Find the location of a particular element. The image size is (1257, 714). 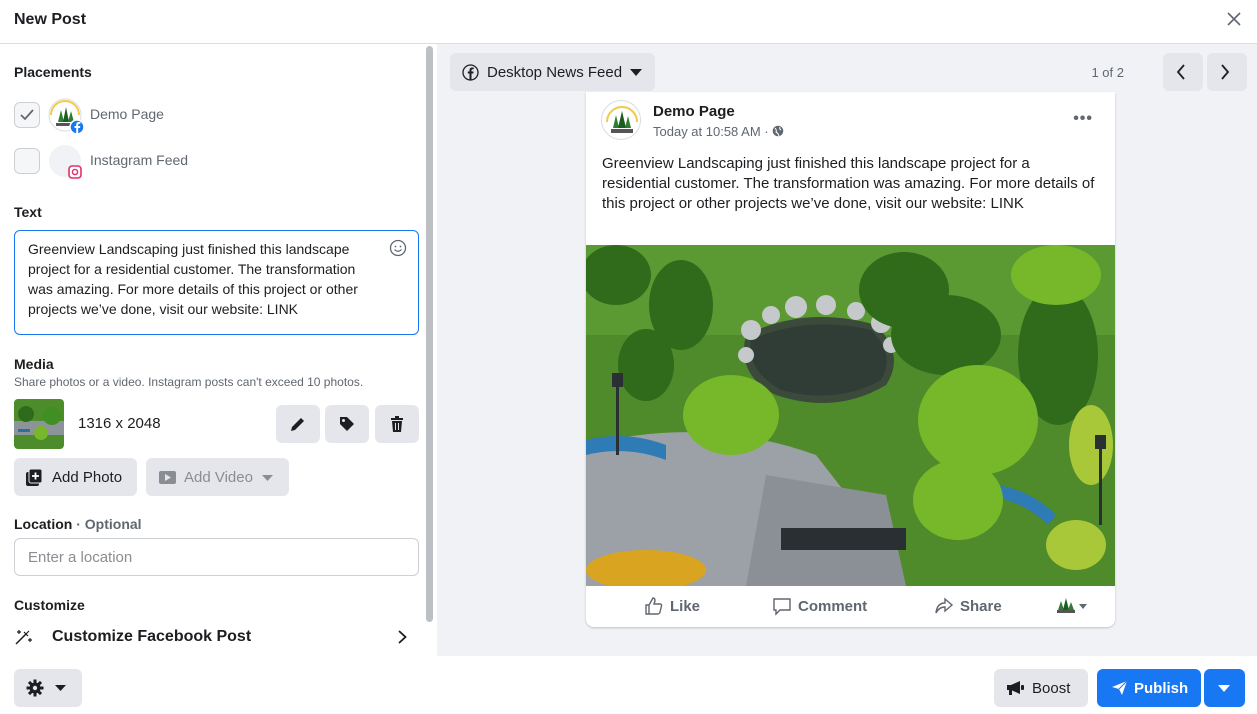

more-options-icon: ••• is located at coordinates (1083, 119).